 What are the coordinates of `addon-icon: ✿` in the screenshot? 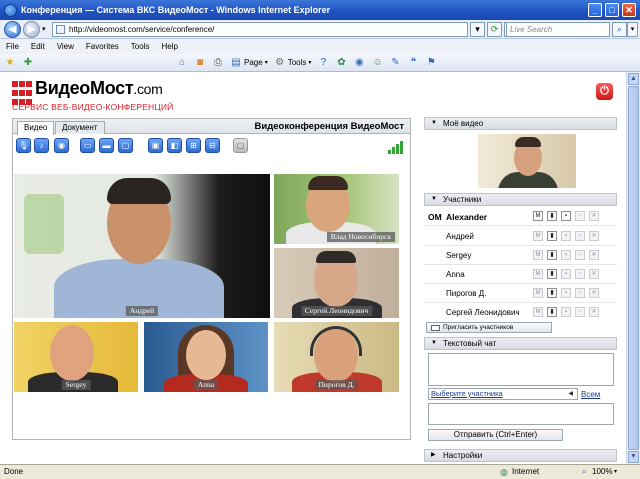 It's located at (341, 63).